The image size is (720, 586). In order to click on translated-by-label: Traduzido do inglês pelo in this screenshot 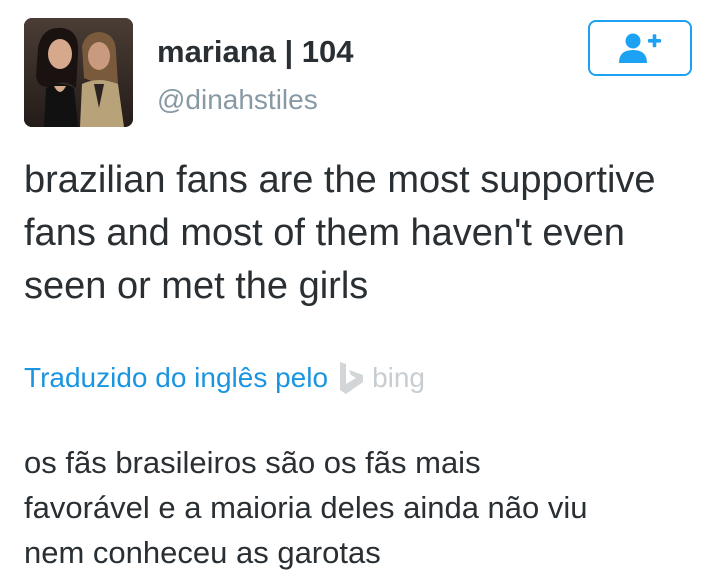, I will do `click(176, 378)`.